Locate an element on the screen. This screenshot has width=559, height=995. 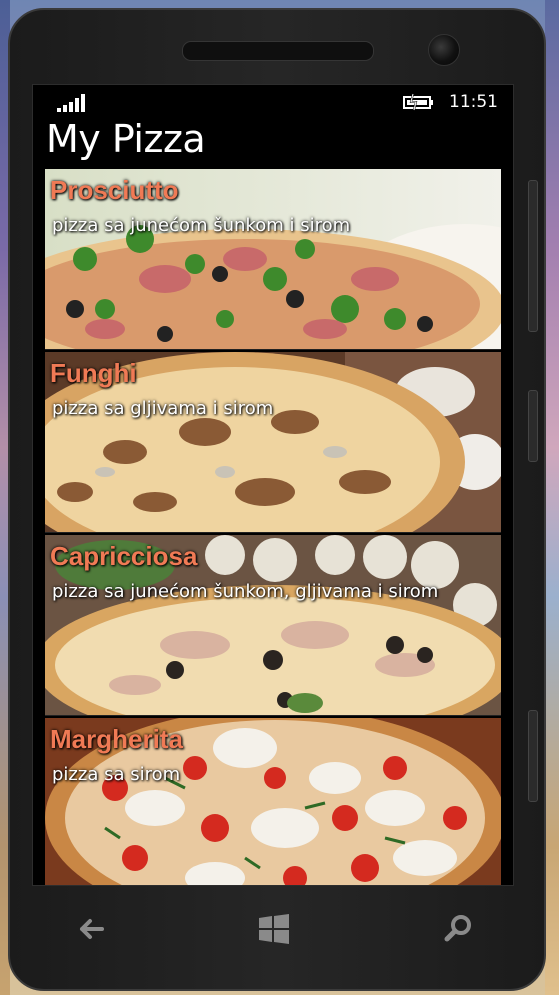
battery-charging-icon is located at coordinates (418, 102).